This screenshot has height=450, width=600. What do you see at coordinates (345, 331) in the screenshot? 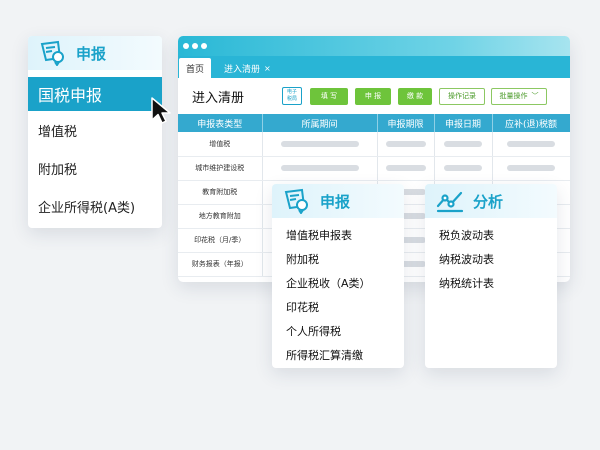
I see `filing-item-personal-income-tax: 个人所得税` at bounding box center [345, 331].